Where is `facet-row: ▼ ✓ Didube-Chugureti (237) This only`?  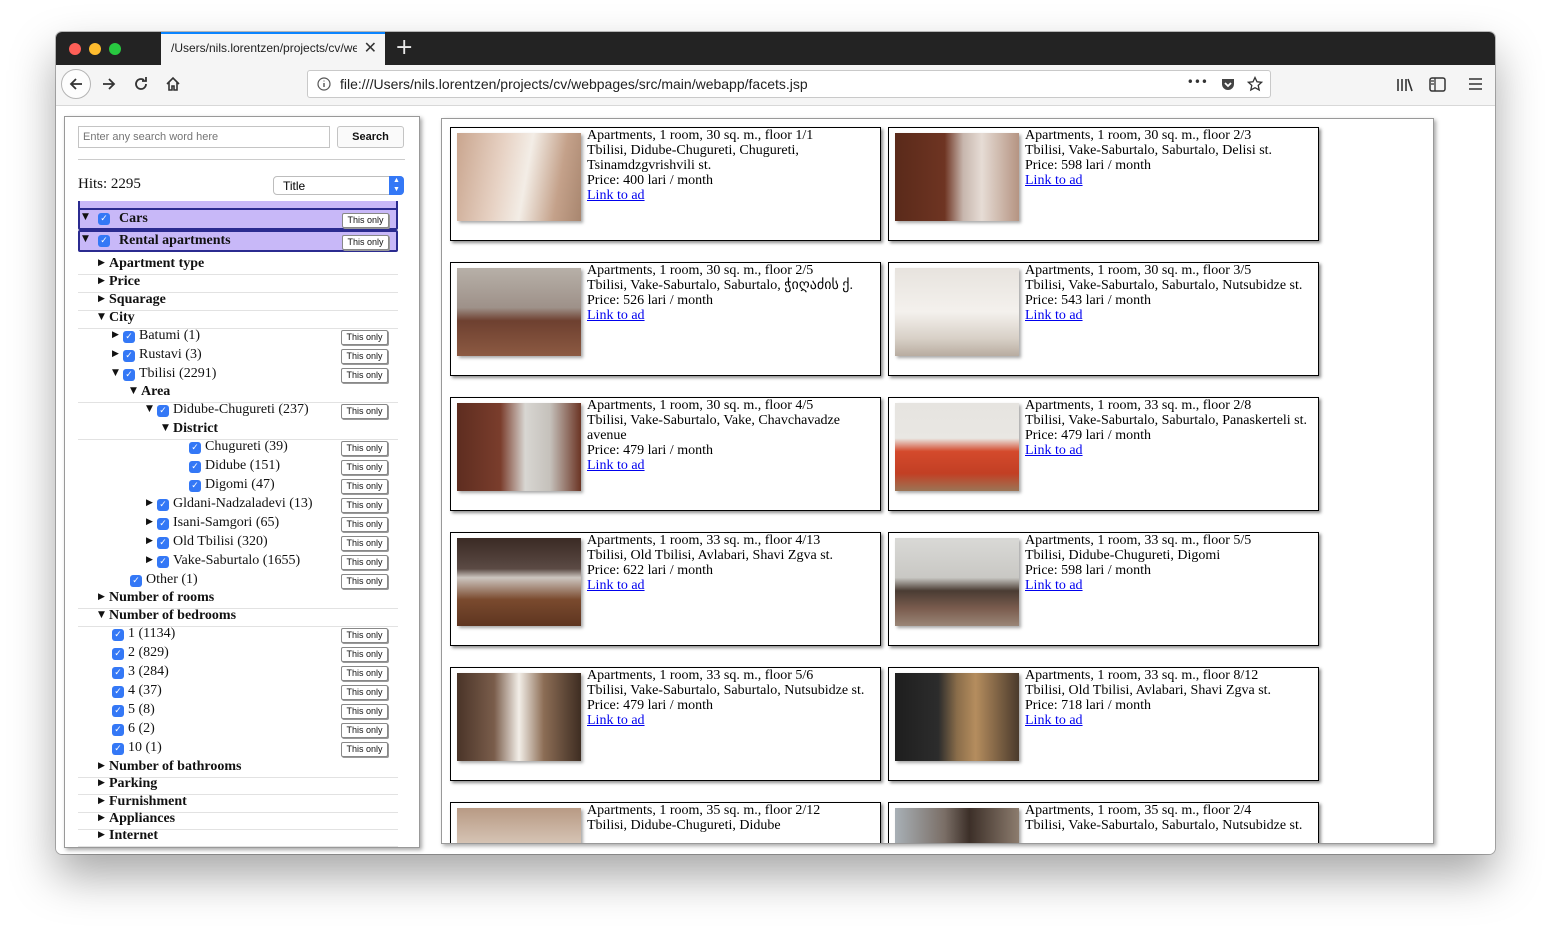 facet-row: ▼ ✓ Didube-Chugureti (237) This only is located at coordinates (238, 411).